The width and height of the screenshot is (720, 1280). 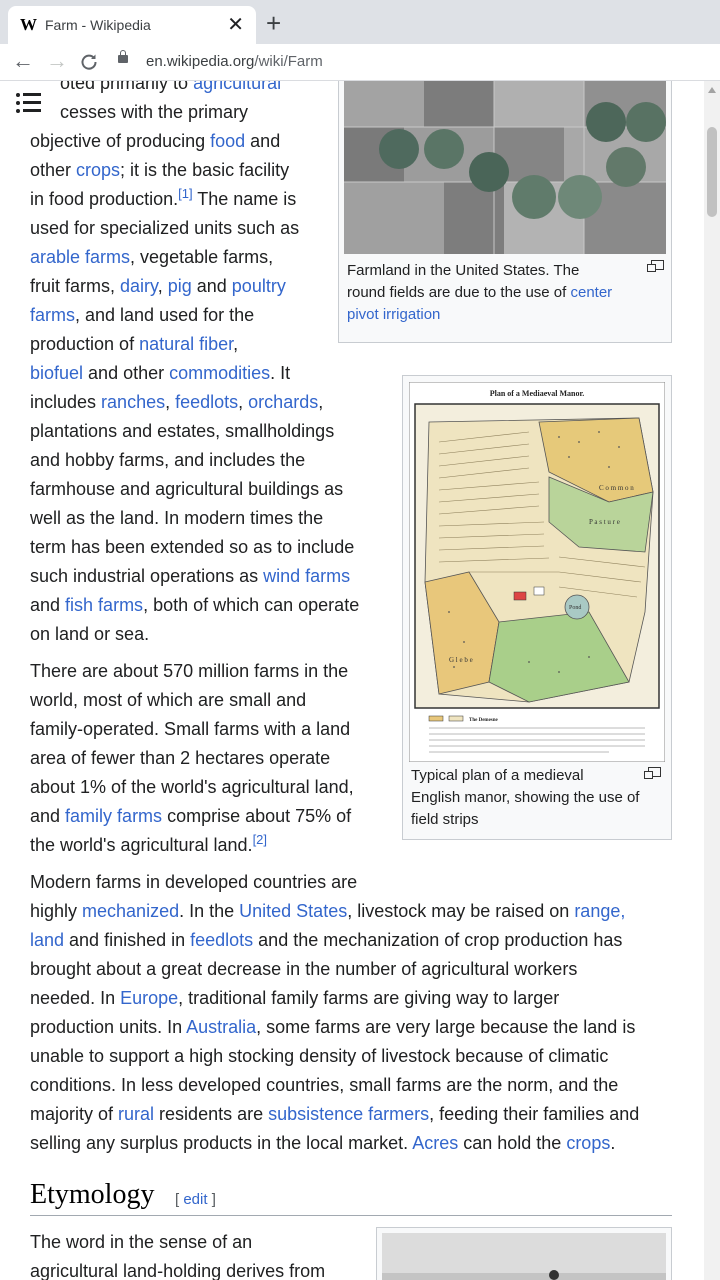 I want to click on link-europe: Europe, so click(x=149, y=998).